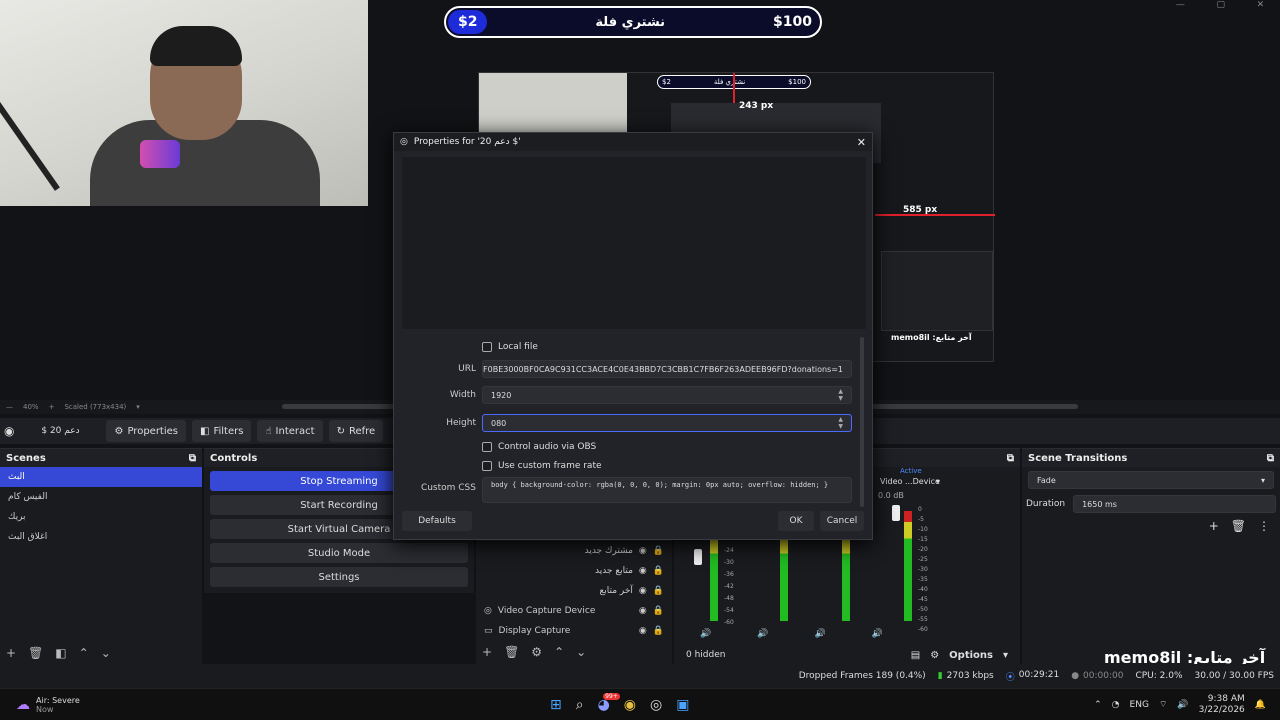 This screenshot has width=1280, height=720. I want to click on rec-time: 00:00:00, so click(1103, 676).